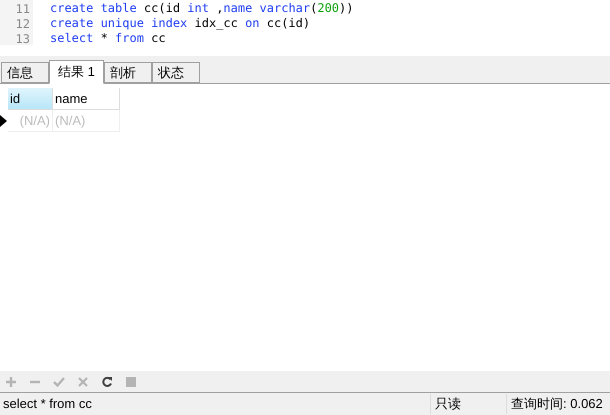 The width and height of the screenshot is (610, 415). Describe the element at coordinates (107, 38) in the screenshot. I see `code-line: select * from cc` at that location.